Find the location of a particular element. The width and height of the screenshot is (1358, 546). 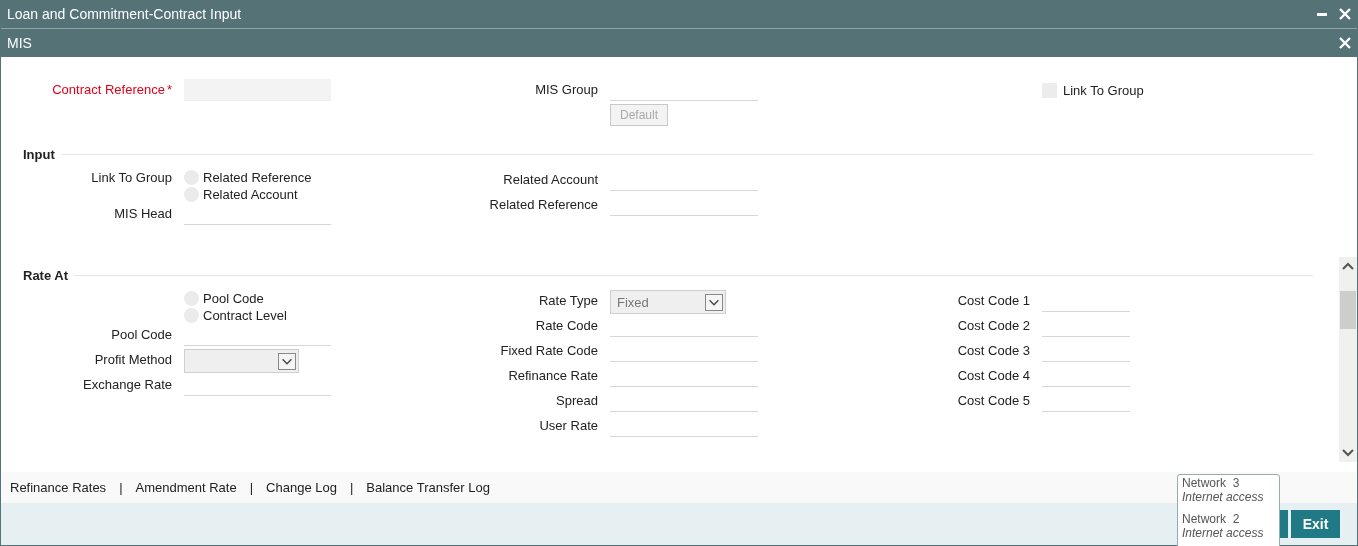

field-label: Rate Code is located at coordinates (566, 326).